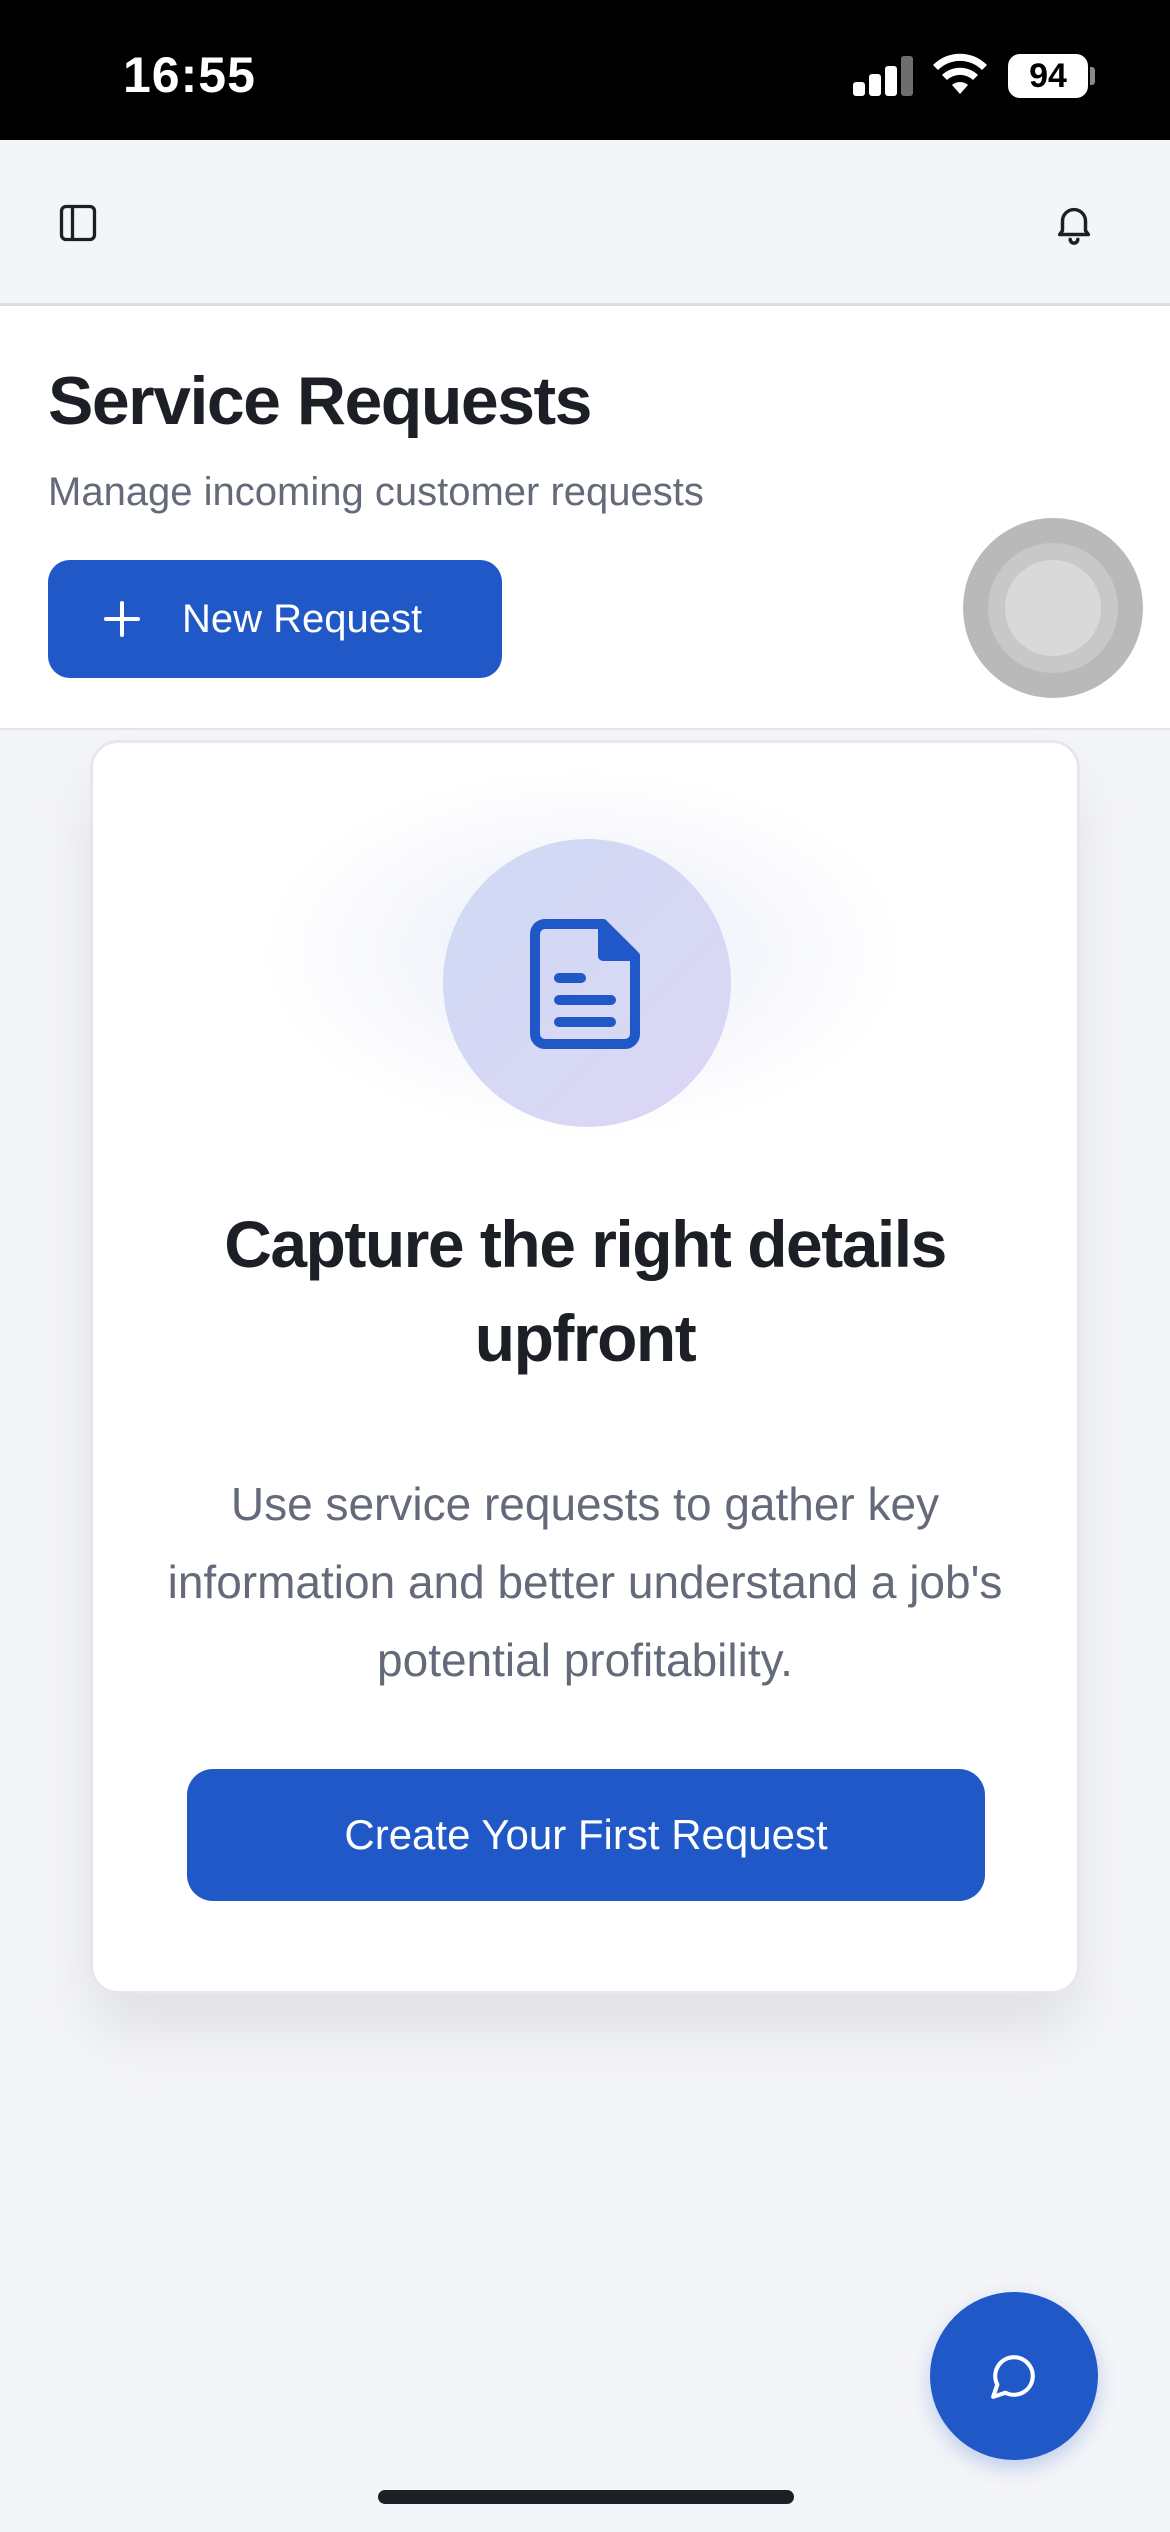  Describe the element at coordinates (320, 401) in the screenshot. I see `page-title: Service Requests` at that location.